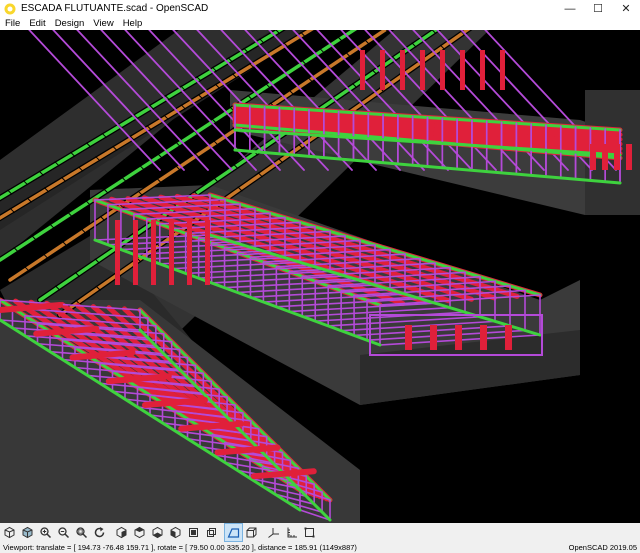 This screenshot has height=553, width=640. Describe the element at coordinates (233, 532) in the screenshot. I see `perspective-icon` at that location.